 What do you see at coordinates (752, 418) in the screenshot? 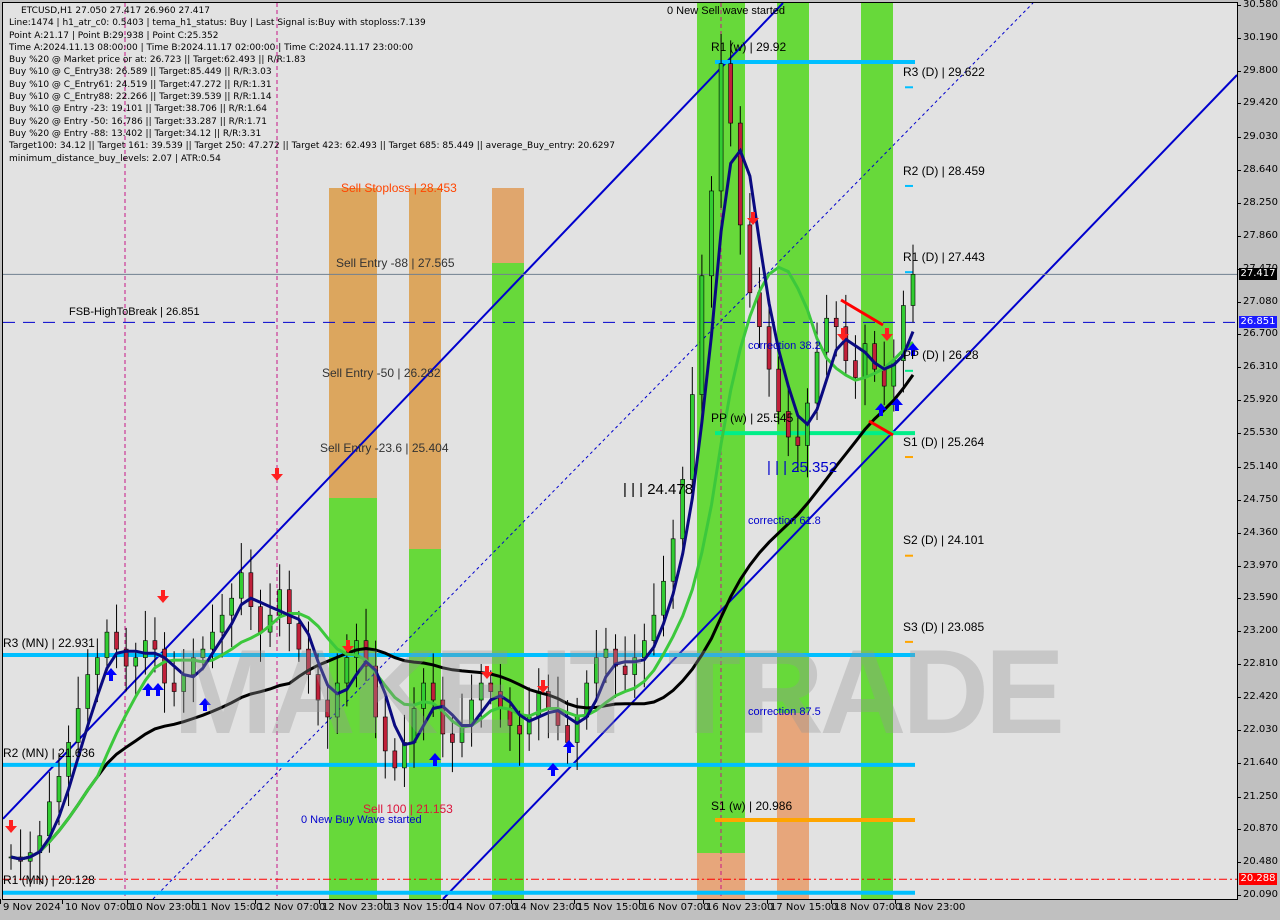
I see `level-label-pp-w: PP (w) | 25.545` at bounding box center [752, 418].